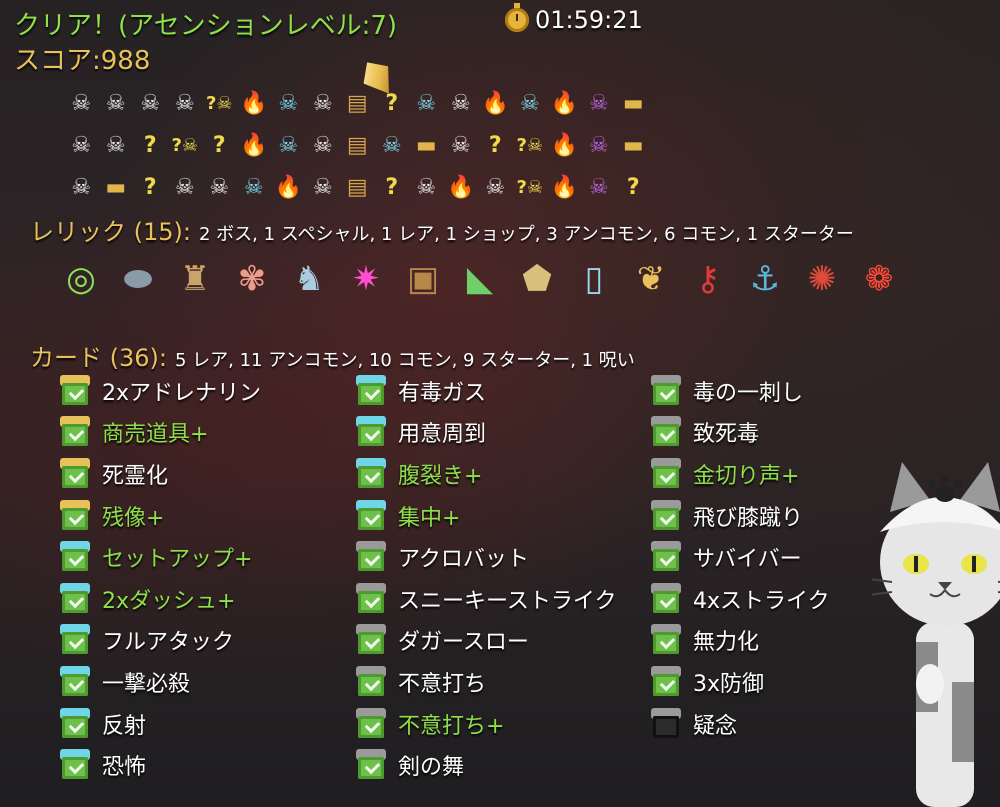 The width and height of the screenshot is (1000, 807). I want to click on card-list-item: ダガースロー, so click(486, 641).